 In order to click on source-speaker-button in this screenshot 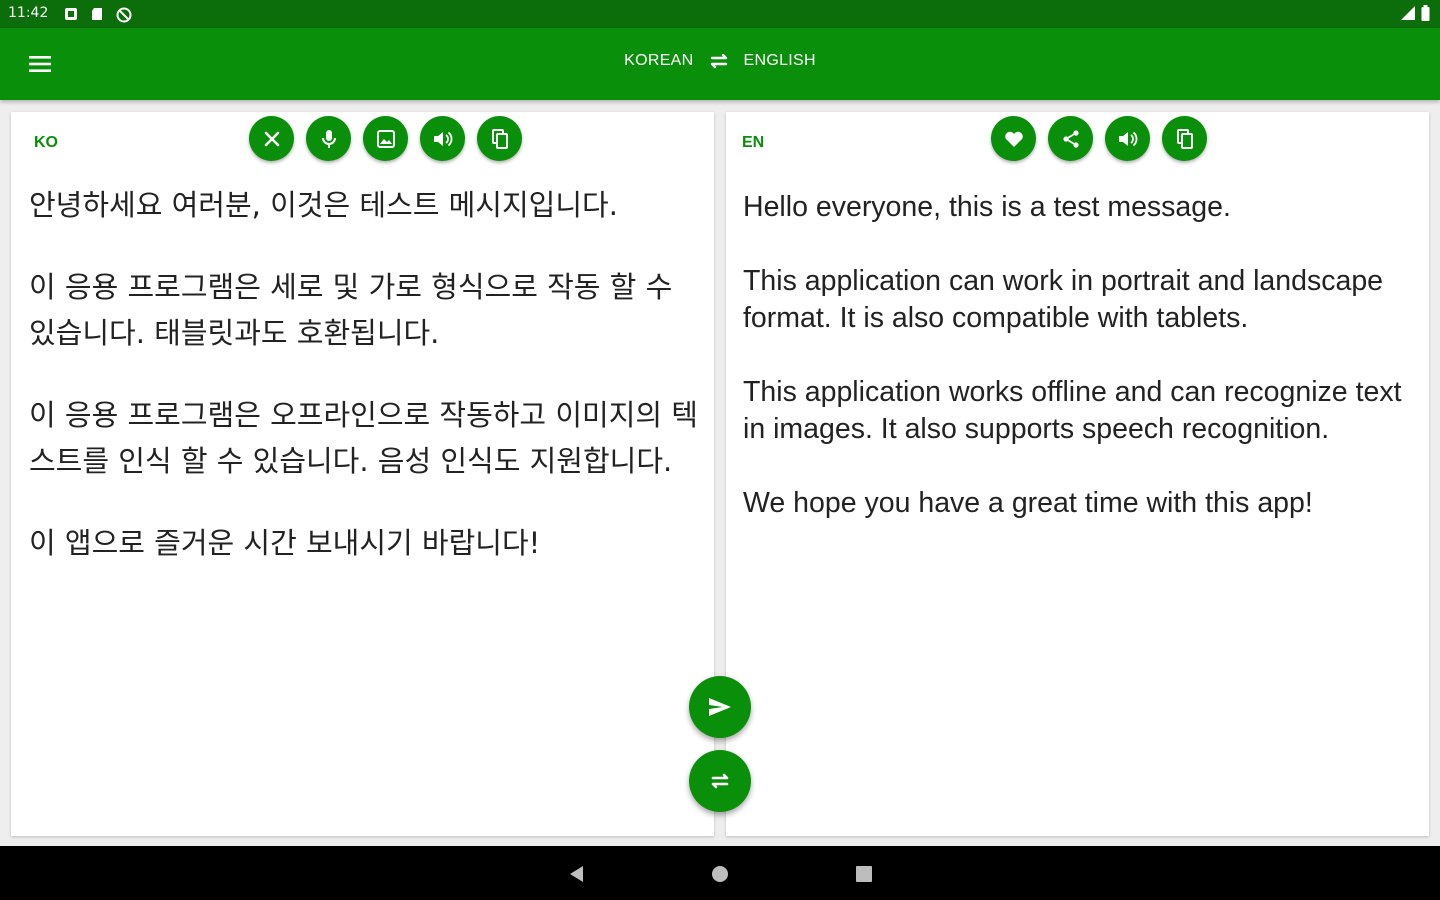, I will do `click(442, 138)`.